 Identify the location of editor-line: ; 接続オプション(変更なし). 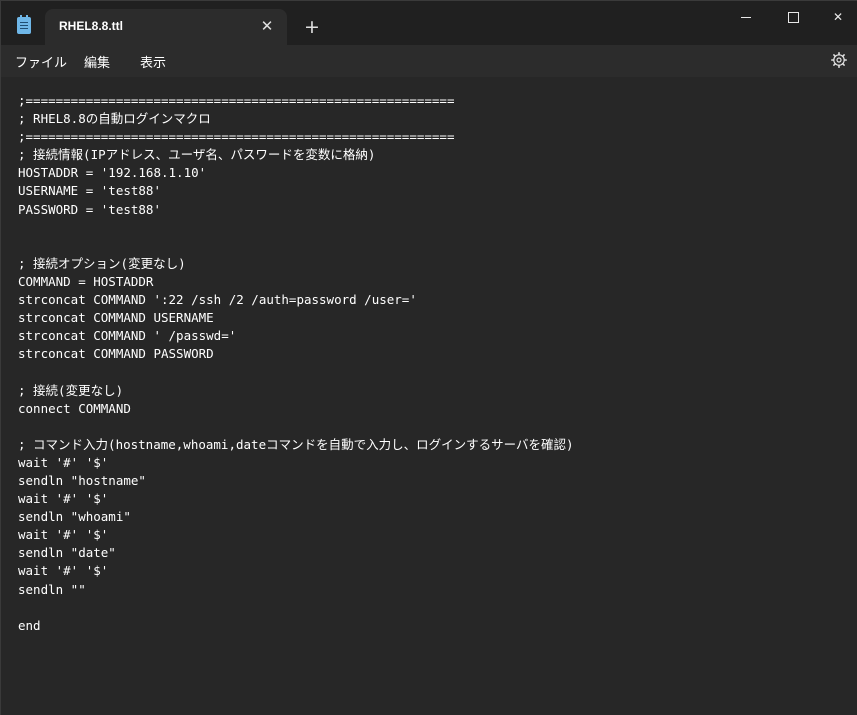
(296, 264).